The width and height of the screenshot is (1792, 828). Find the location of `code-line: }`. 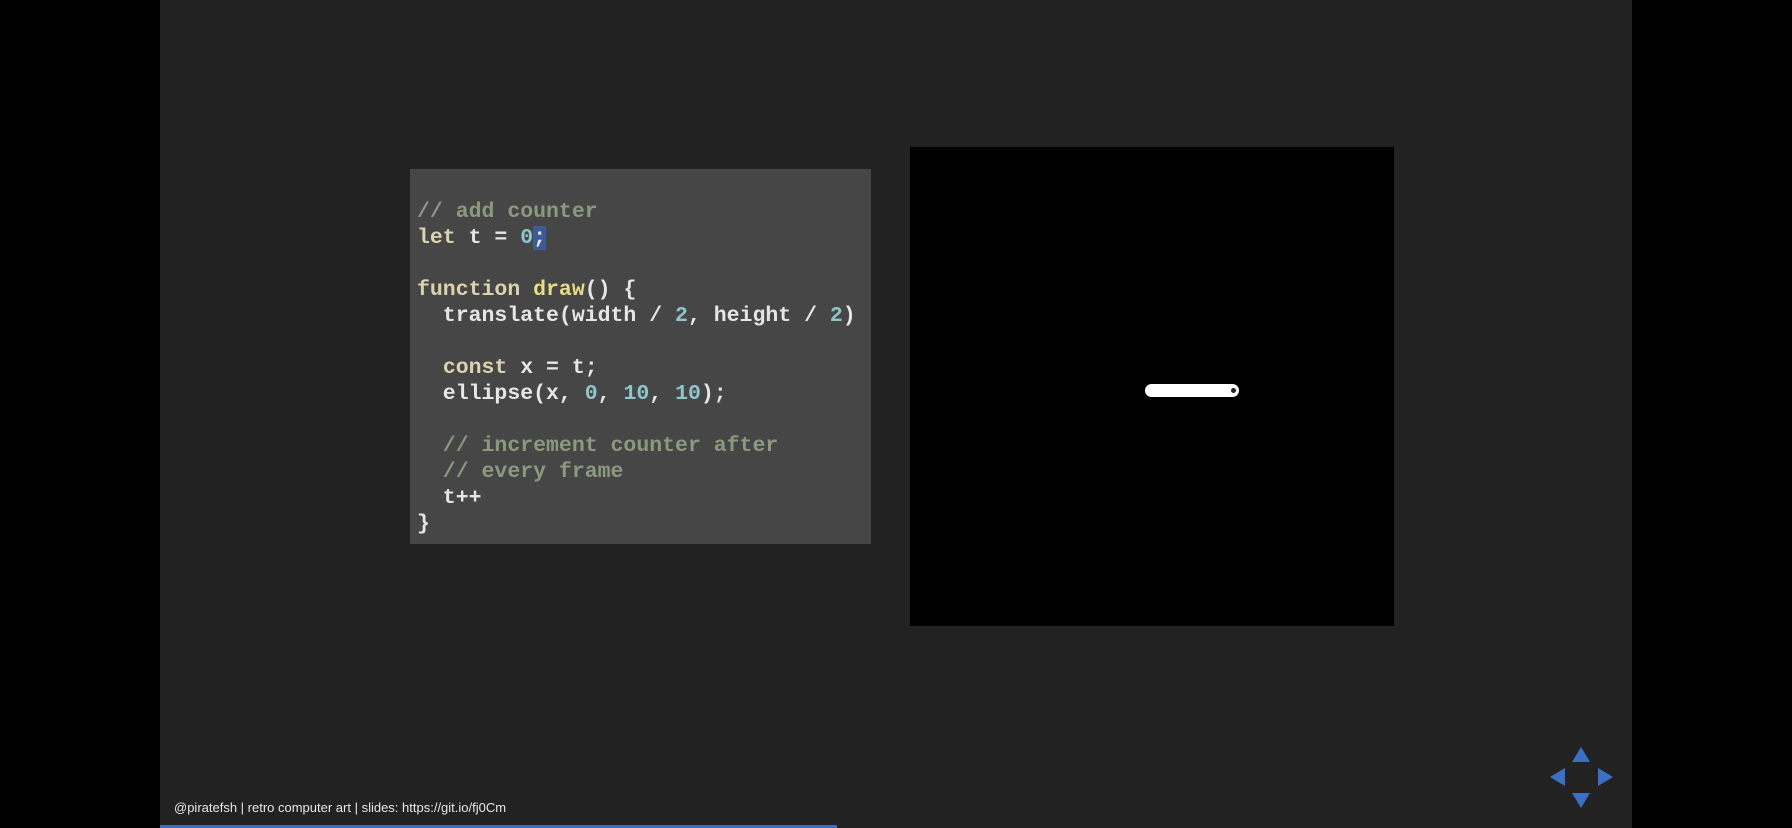

code-line: } is located at coordinates (644, 524).